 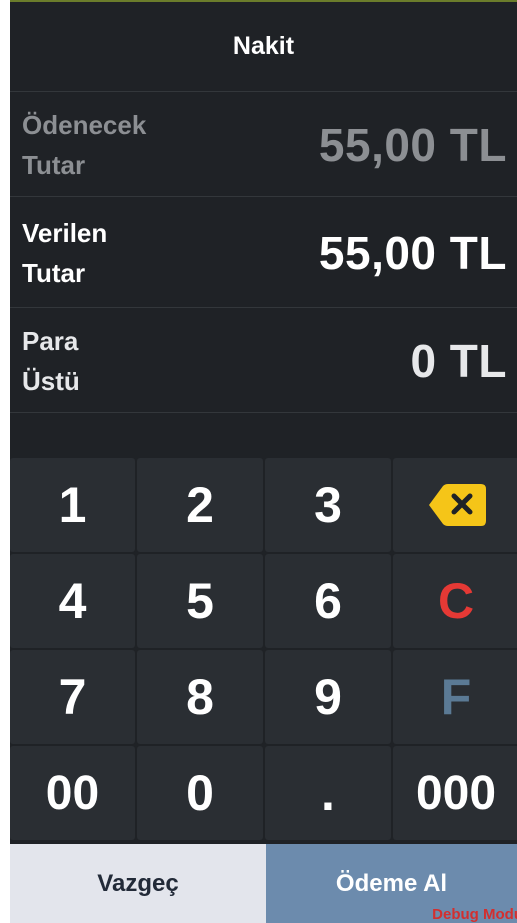 I want to click on amount-due-label: Ödenecek Tutar, so click(x=84, y=145).